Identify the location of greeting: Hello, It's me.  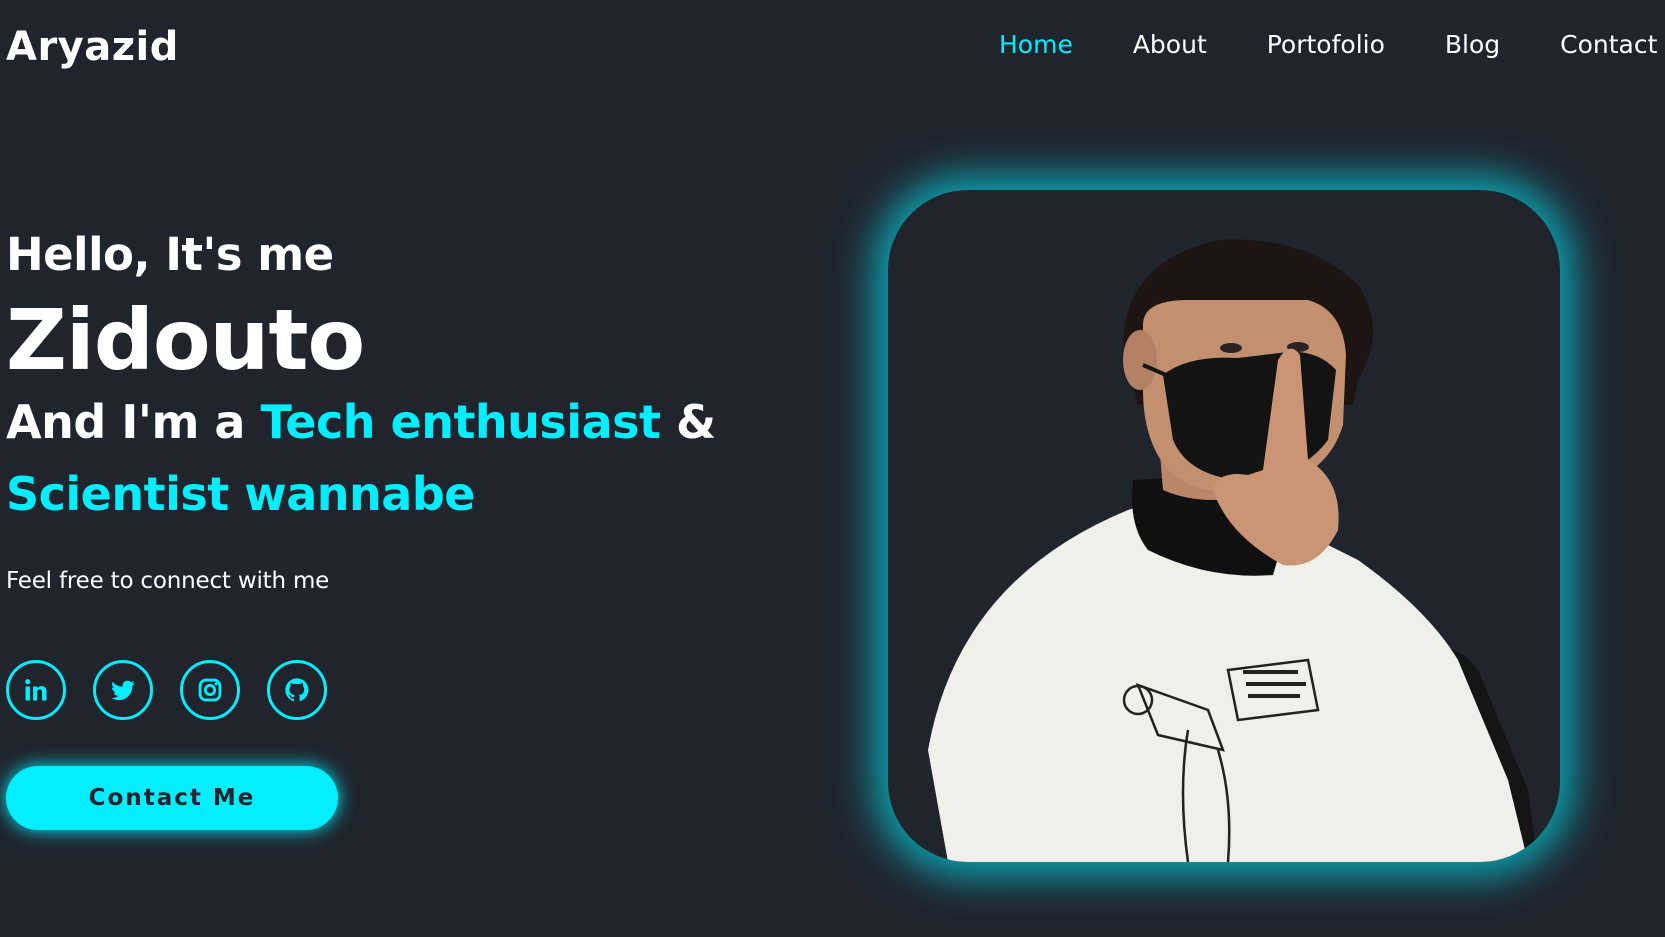
(170, 254).